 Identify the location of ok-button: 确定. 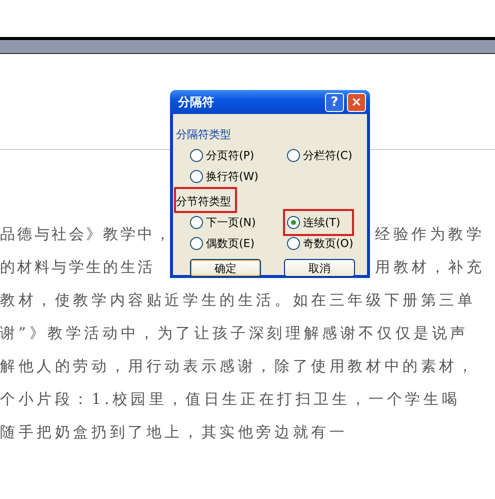
(225, 268).